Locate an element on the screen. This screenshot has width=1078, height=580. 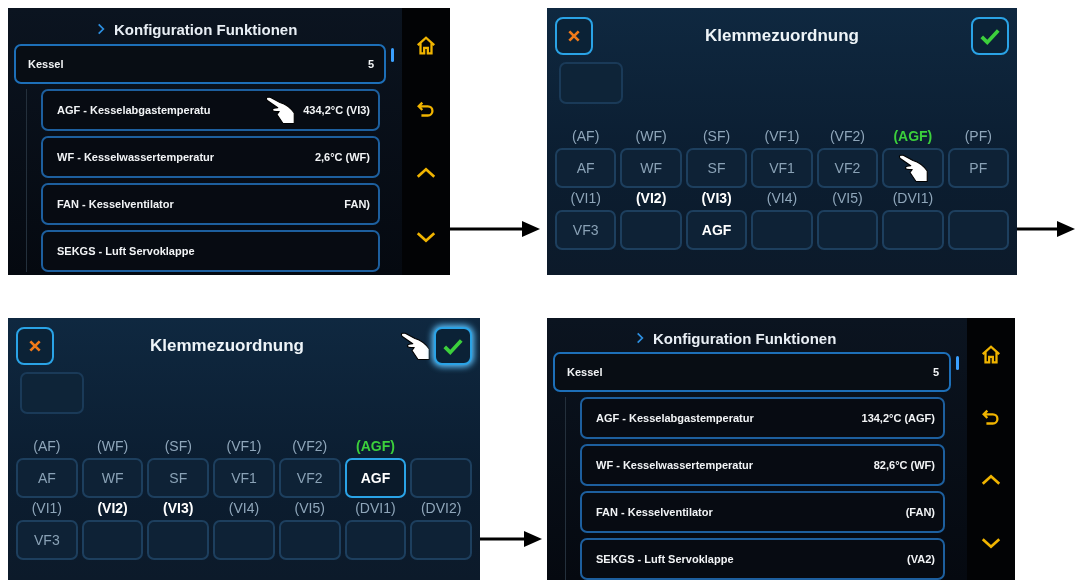
item-value: 434,2°C (VI3) is located at coordinates (336, 110).